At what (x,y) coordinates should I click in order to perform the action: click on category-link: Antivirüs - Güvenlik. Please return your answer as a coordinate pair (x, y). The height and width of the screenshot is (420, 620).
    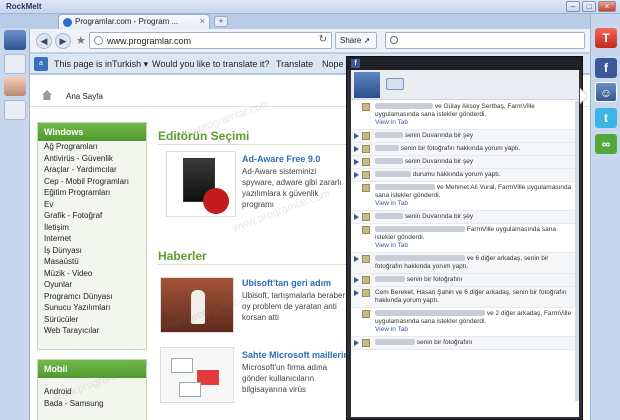
    Looking at the image, I should click on (92, 159).